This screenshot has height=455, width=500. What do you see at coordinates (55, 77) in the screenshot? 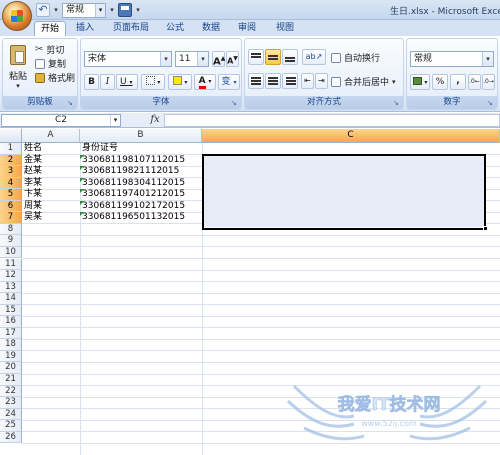
I see `format-painter-button: 格式刷` at bounding box center [55, 77].